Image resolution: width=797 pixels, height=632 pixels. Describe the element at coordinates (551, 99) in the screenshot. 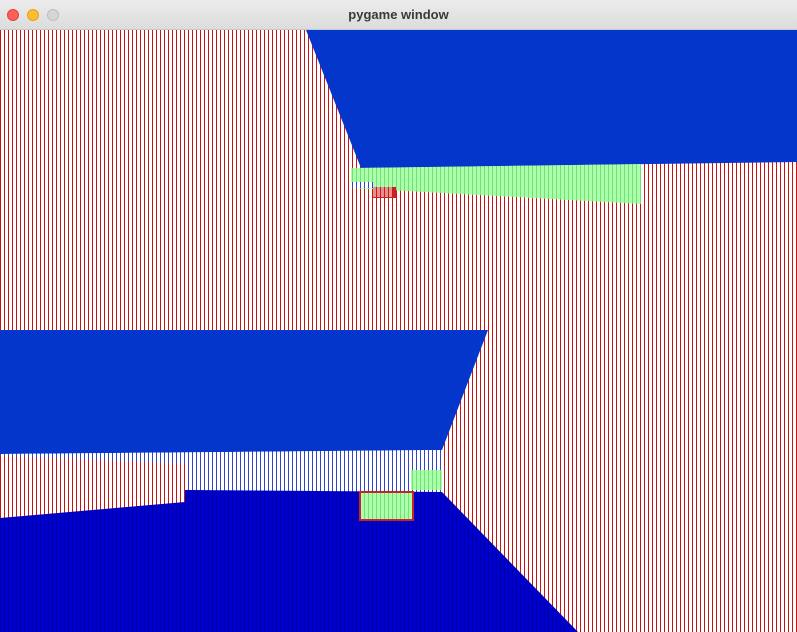

I see `upper-sky-region` at that location.